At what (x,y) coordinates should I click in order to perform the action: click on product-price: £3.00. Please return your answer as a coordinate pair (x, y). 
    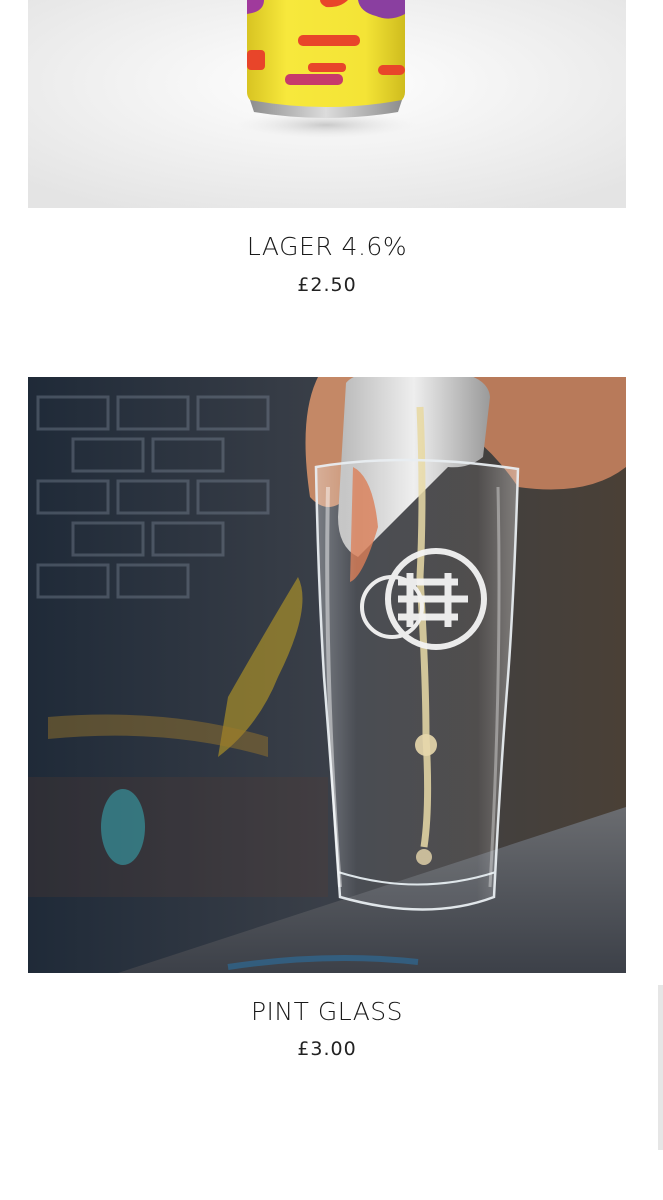
    Looking at the image, I should click on (327, 1049).